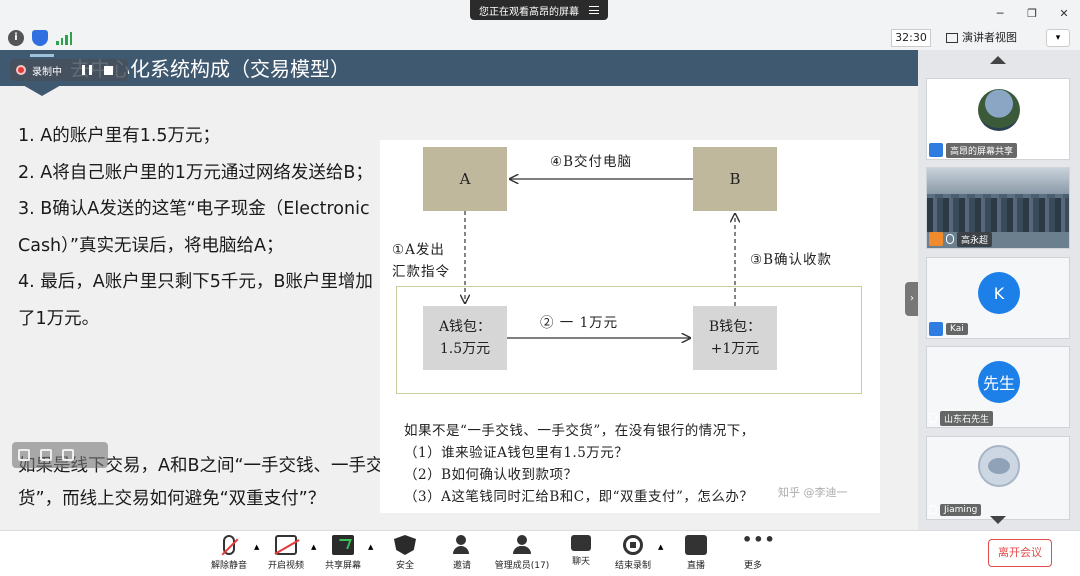 Image resolution: width=1080 pixels, height=576 pixels. What do you see at coordinates (912, 299) in the screenshot?
I see `collapse-panel-button: ›` at bounding box center [912, 299].